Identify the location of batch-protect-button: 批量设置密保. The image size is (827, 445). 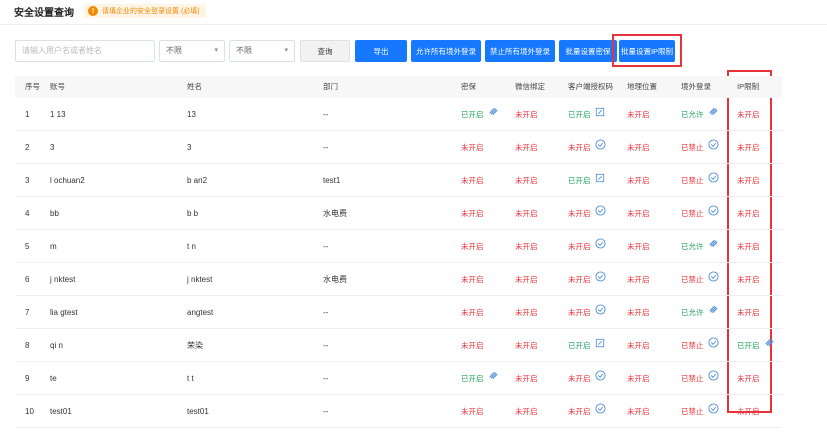
(588, 51).